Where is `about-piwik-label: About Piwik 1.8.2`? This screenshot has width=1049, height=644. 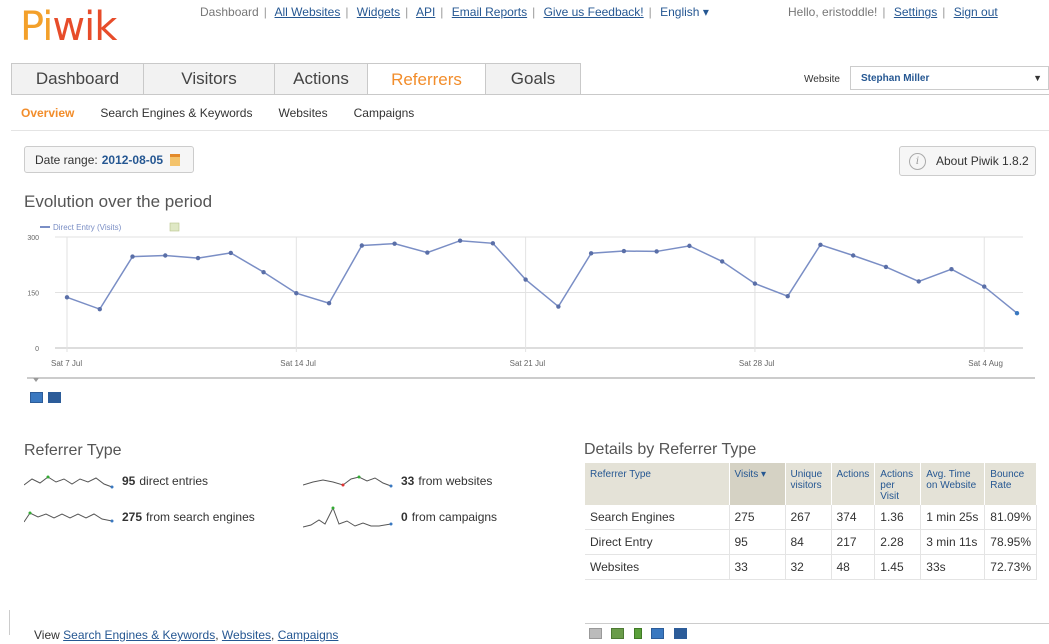 about-piwik-label: About Piwik 1.8.2 is located at coordinates (982, 161).